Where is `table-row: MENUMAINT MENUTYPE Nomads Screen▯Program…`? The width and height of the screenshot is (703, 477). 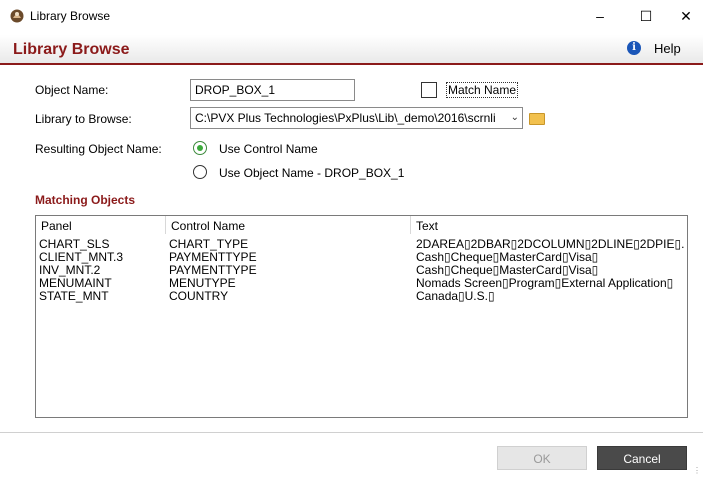 table-row: MENUMAINT MENUTYPE Nomads Screen▯Program… is located at coordinates (361, 283).